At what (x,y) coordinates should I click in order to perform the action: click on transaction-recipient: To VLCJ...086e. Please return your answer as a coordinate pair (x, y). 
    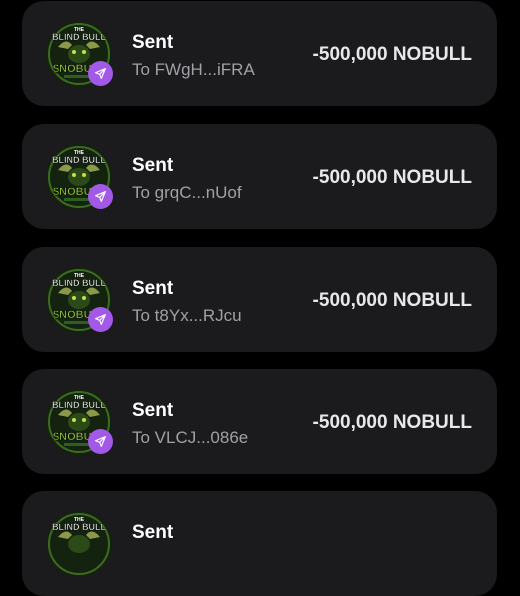
    Looking at the image, I should click on (190, 437).